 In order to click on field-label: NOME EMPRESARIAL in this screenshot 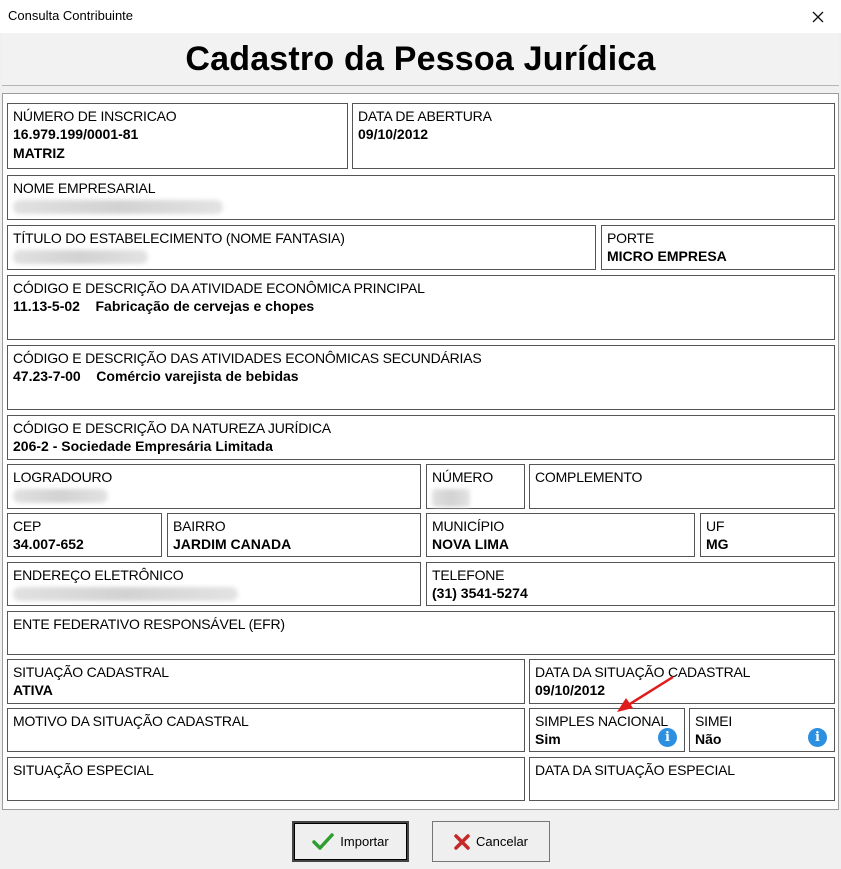, I will do `click(84, 188)`.